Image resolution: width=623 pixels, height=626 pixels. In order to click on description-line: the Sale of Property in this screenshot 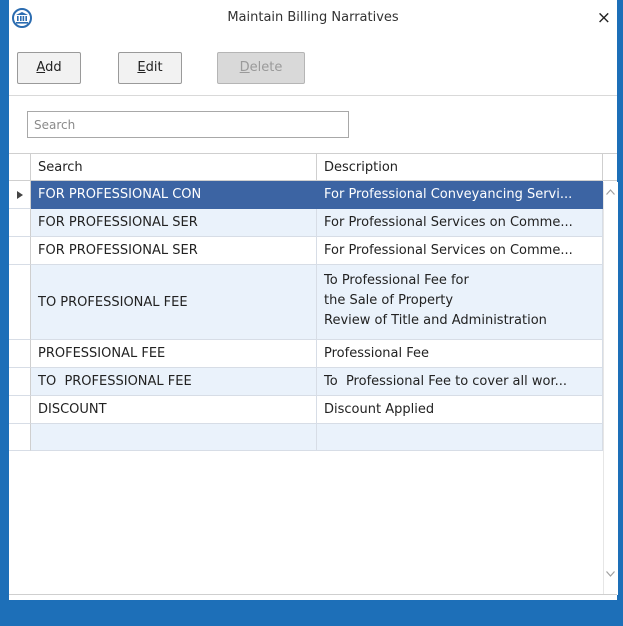, I will do `click(389, 300)`.